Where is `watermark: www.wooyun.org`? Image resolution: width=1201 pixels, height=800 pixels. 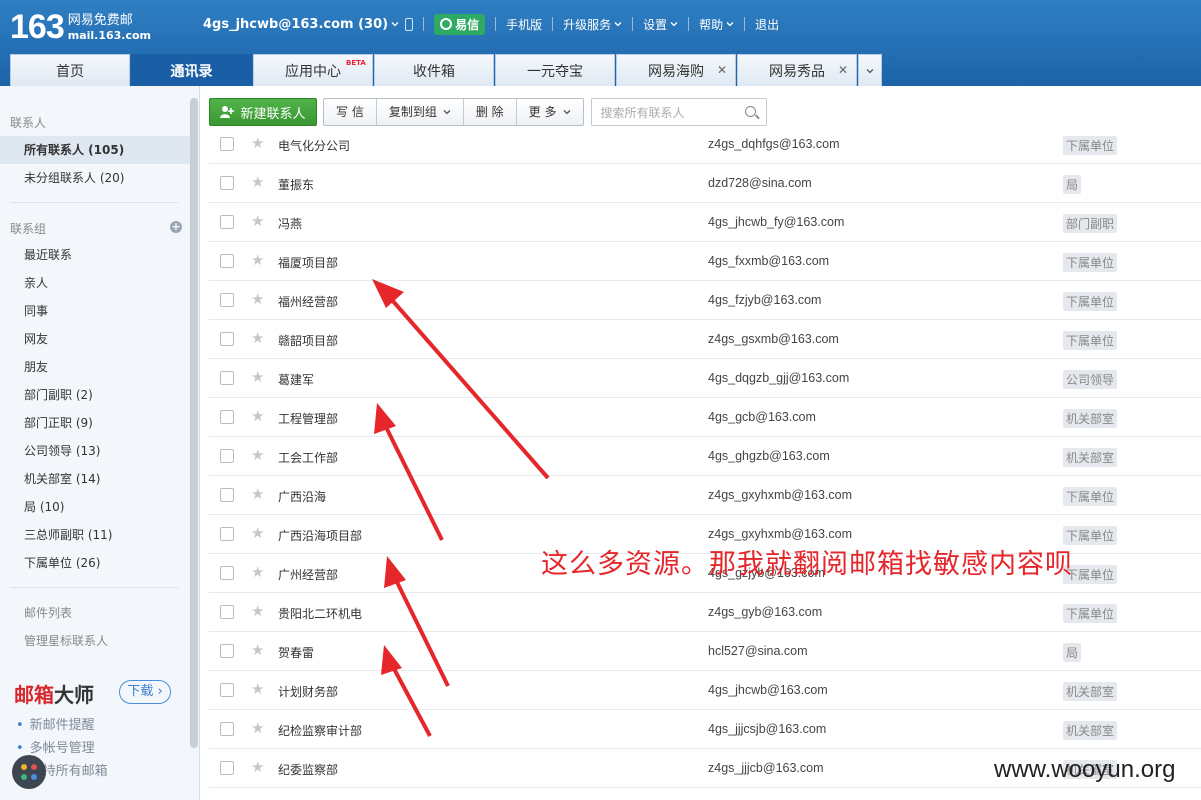 watermark: www.wooyun.org is located at coordinates (1085, 769).